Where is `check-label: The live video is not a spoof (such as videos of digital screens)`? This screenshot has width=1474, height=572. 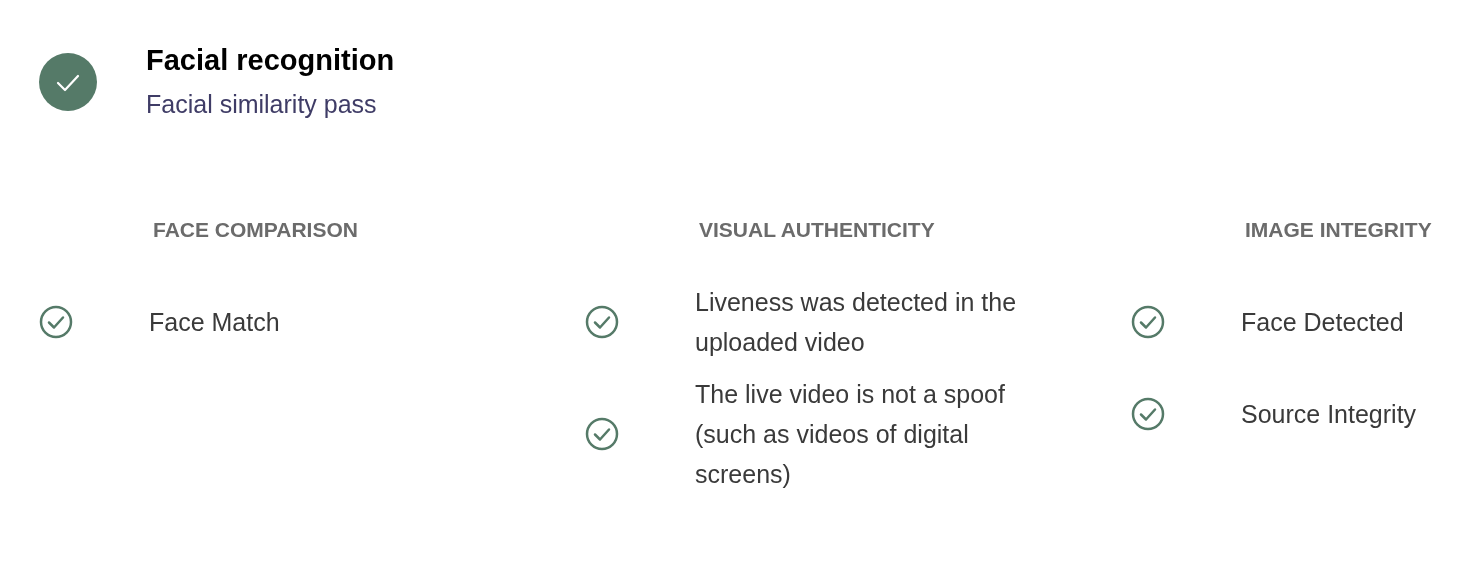
check-label: The live video is not a spoof (such as videos of digital screens) is located at coordinates (850, 434).